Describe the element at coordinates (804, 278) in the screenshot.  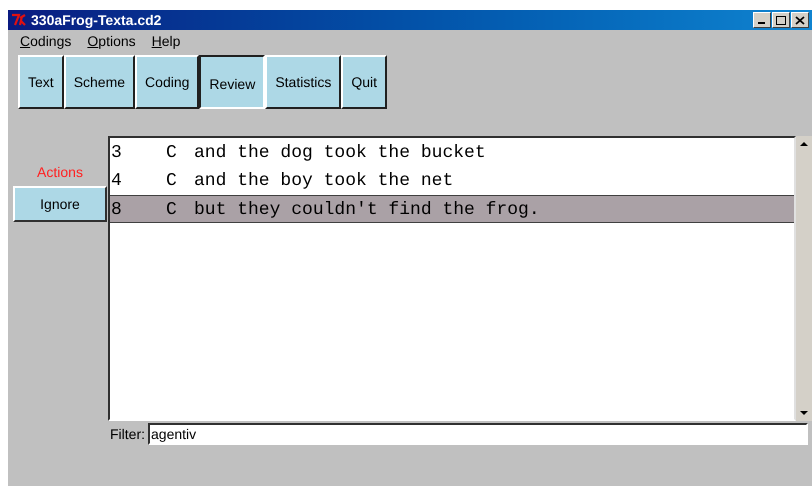
I see `scrollbar` at that location.